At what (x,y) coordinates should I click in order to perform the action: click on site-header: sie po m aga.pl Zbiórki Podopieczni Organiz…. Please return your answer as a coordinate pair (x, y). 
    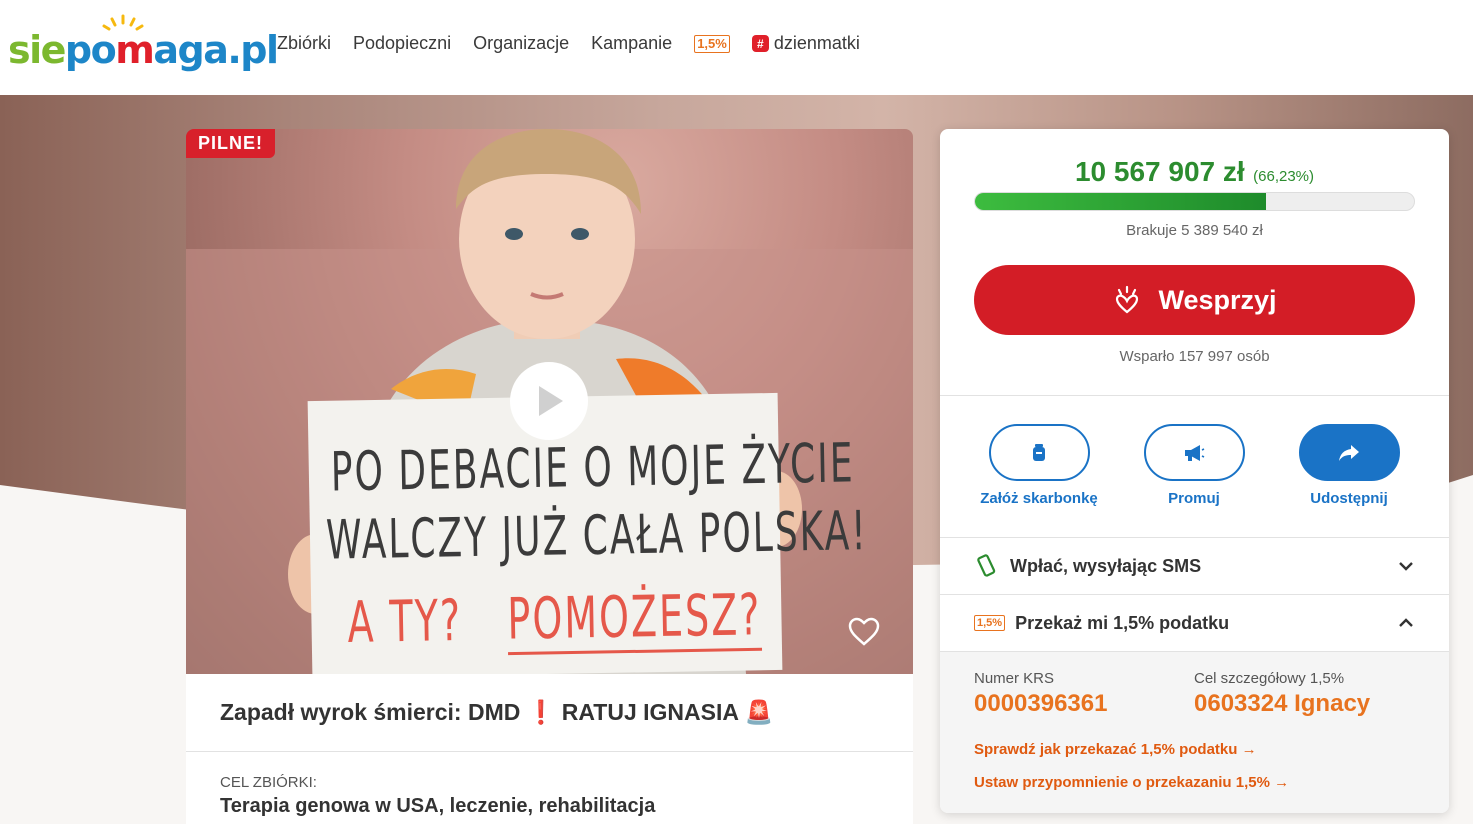
    Looking at the image, I should click on (736, 47).